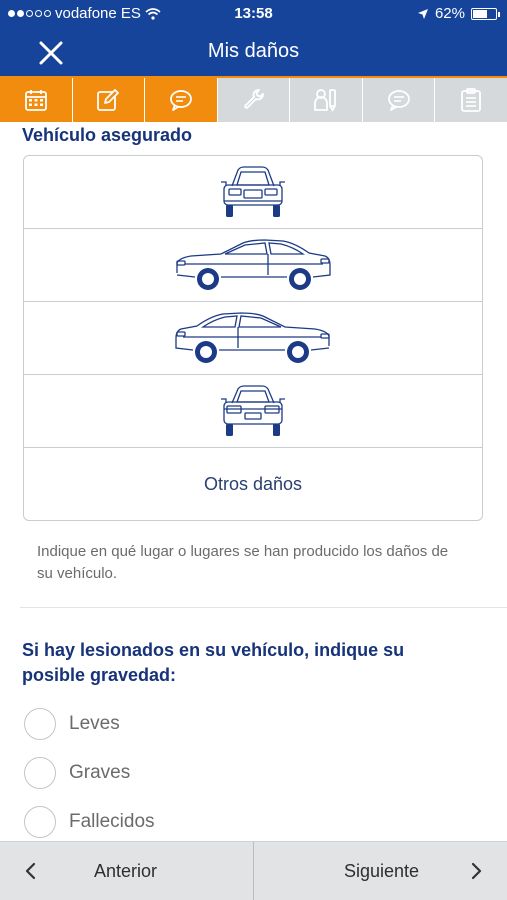 The width and height of the screenshot is (507, 900). I want to click on bottom-navigation: Anterior Siguiente, so click(253, 870).